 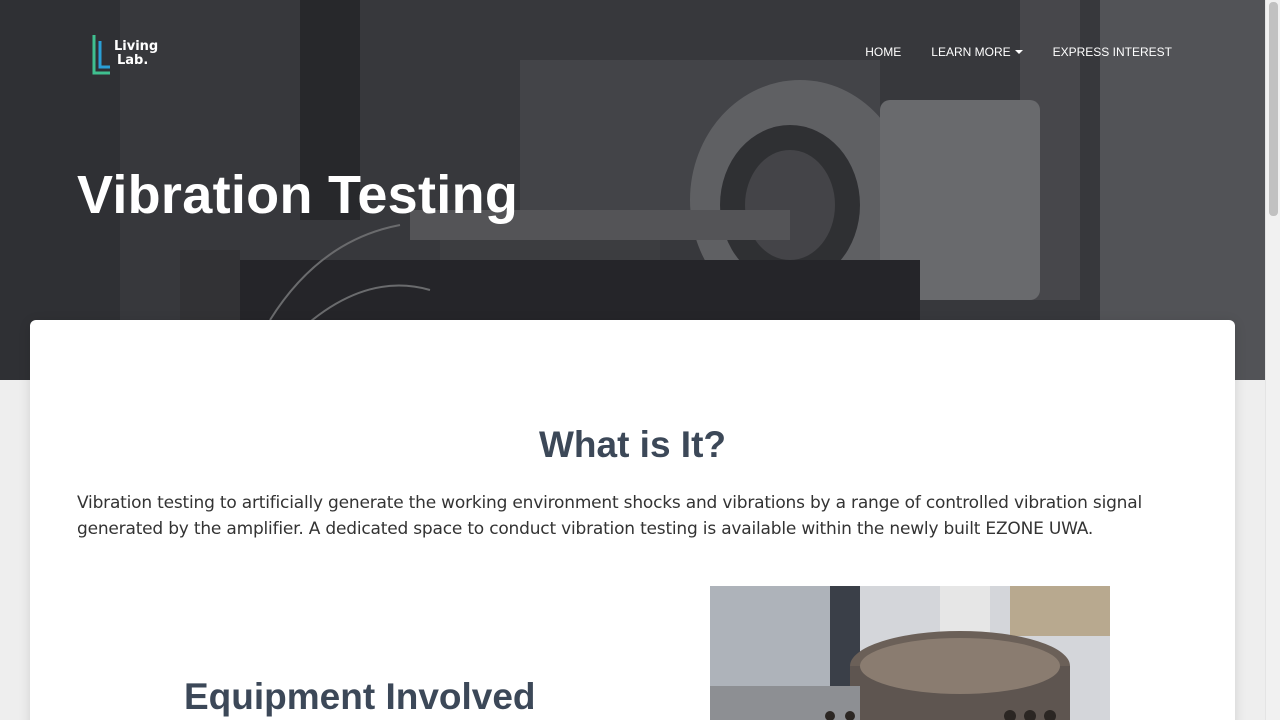 What do you see at coordinates (1018, 52) in the screenshot?
I see `caret-down-icon` at bounding box center [1018, 52].